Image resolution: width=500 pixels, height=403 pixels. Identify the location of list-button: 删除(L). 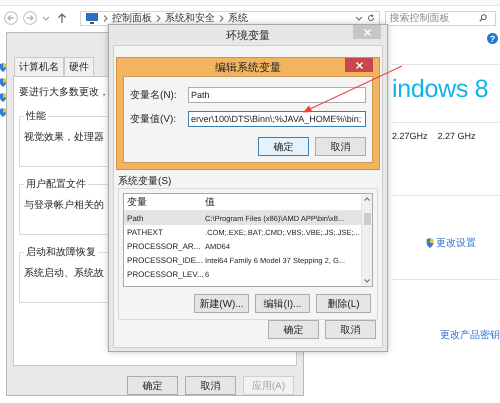
(343, 303).